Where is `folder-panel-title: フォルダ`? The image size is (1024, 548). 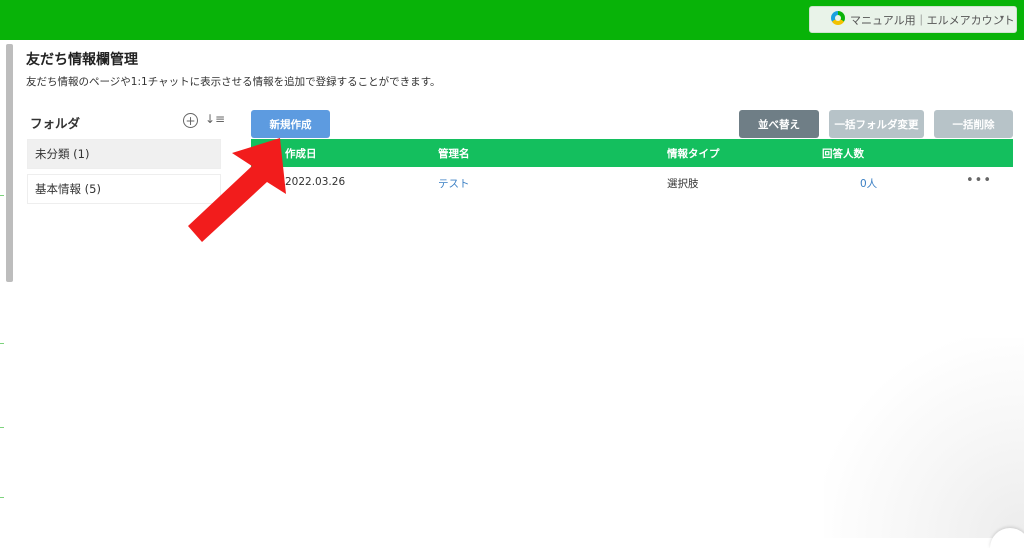
folder-panel-title: フォルダ is located at coordinates (55, 122).